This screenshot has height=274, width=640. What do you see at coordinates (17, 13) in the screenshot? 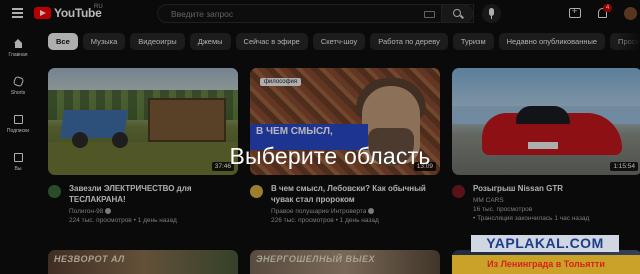
I see `menu-icon` at bounding box center [17, 13].